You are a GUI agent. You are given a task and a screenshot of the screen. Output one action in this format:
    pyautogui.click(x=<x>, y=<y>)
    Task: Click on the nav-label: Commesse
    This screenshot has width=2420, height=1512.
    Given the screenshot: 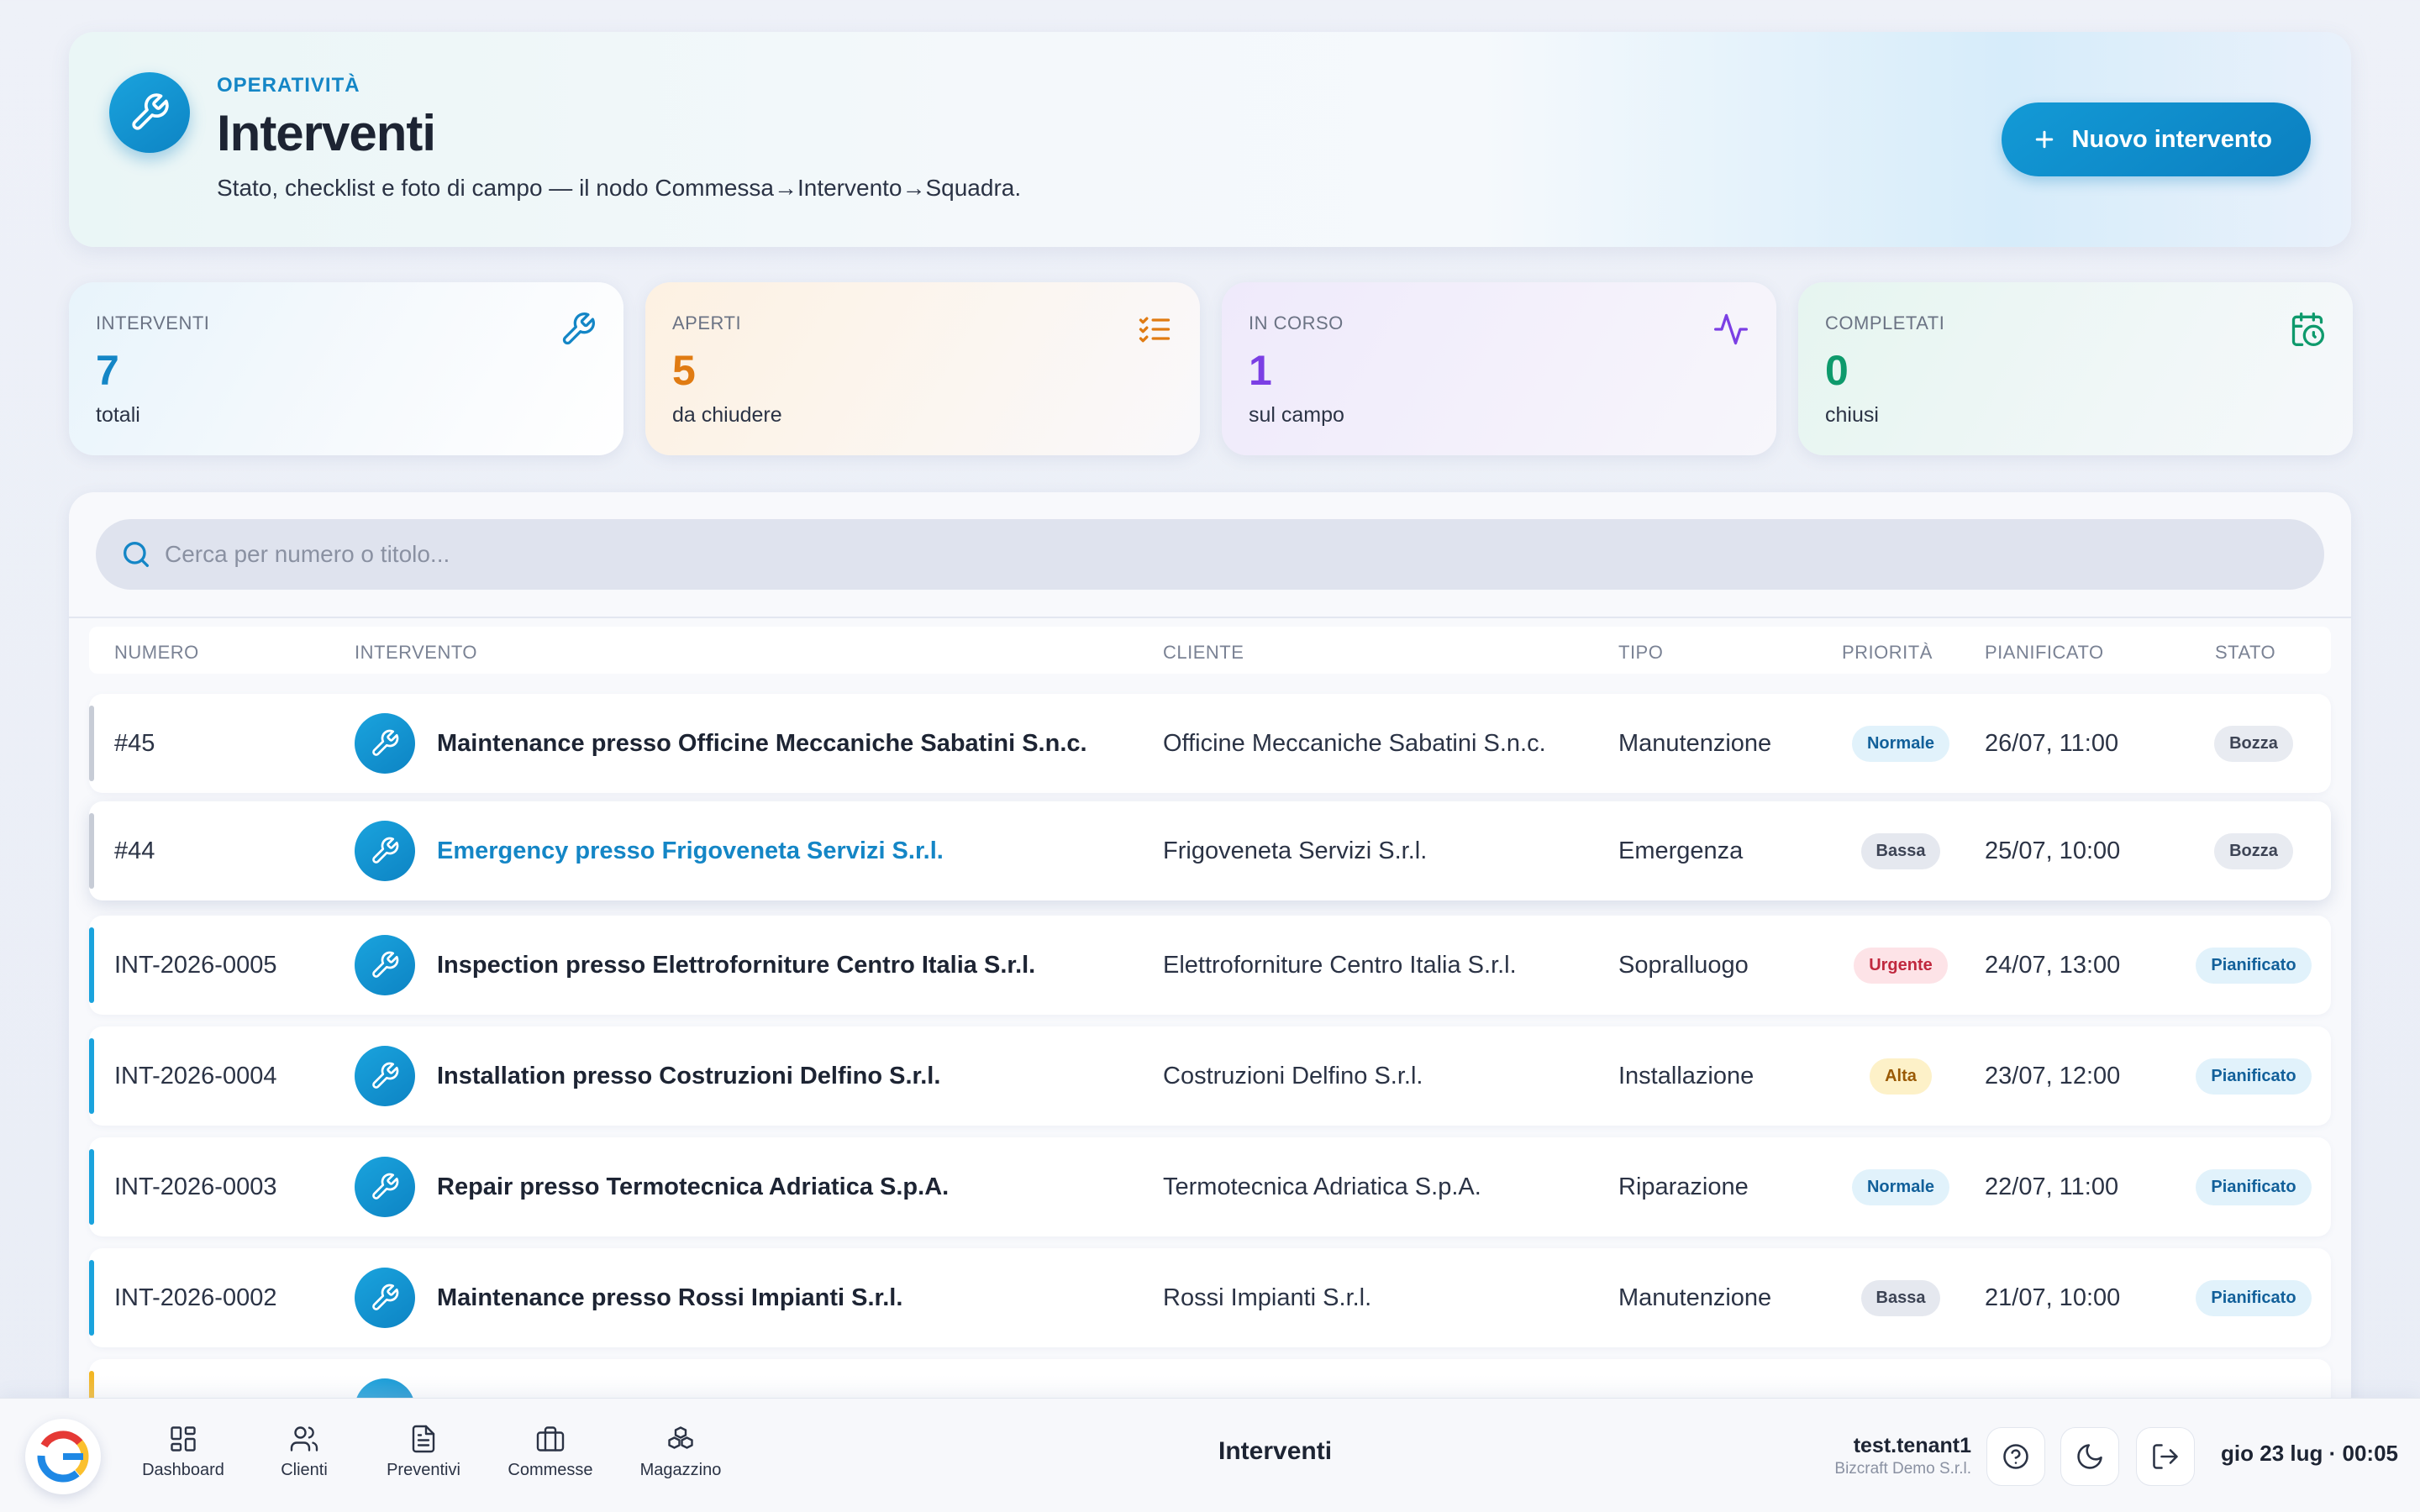 What is the action you would take?
    pyautogui.click(x=551, y=1470)
    